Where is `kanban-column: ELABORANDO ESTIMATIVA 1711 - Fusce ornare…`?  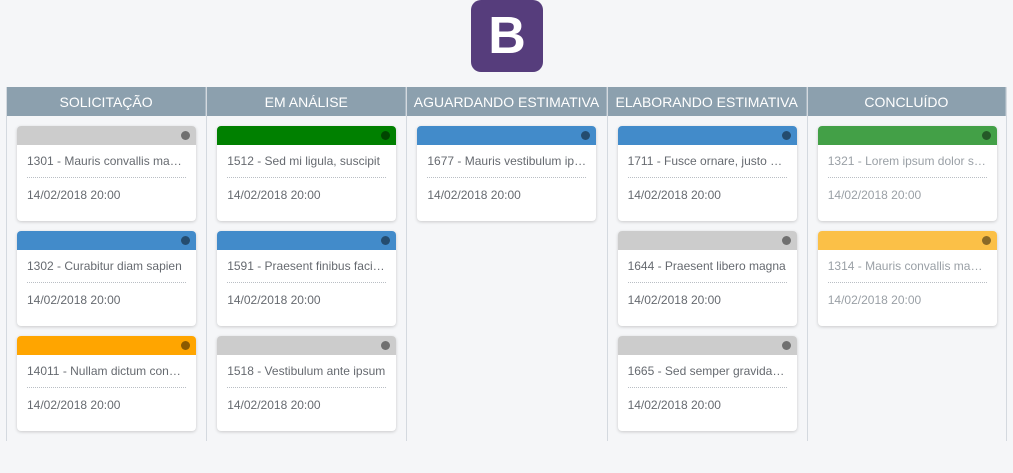
kanban-column: ELABORANDO ESTIMATIVA 1711 - Fusce ornare… is located at coordinates (706, 264).